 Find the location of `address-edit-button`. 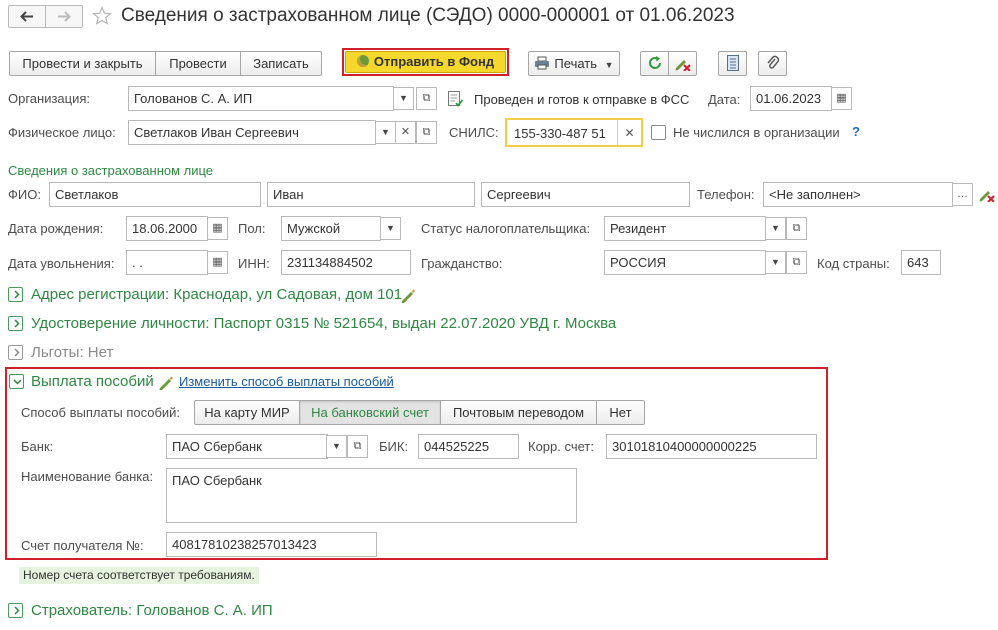

address-edit-button is located at coordinates (408, 296).